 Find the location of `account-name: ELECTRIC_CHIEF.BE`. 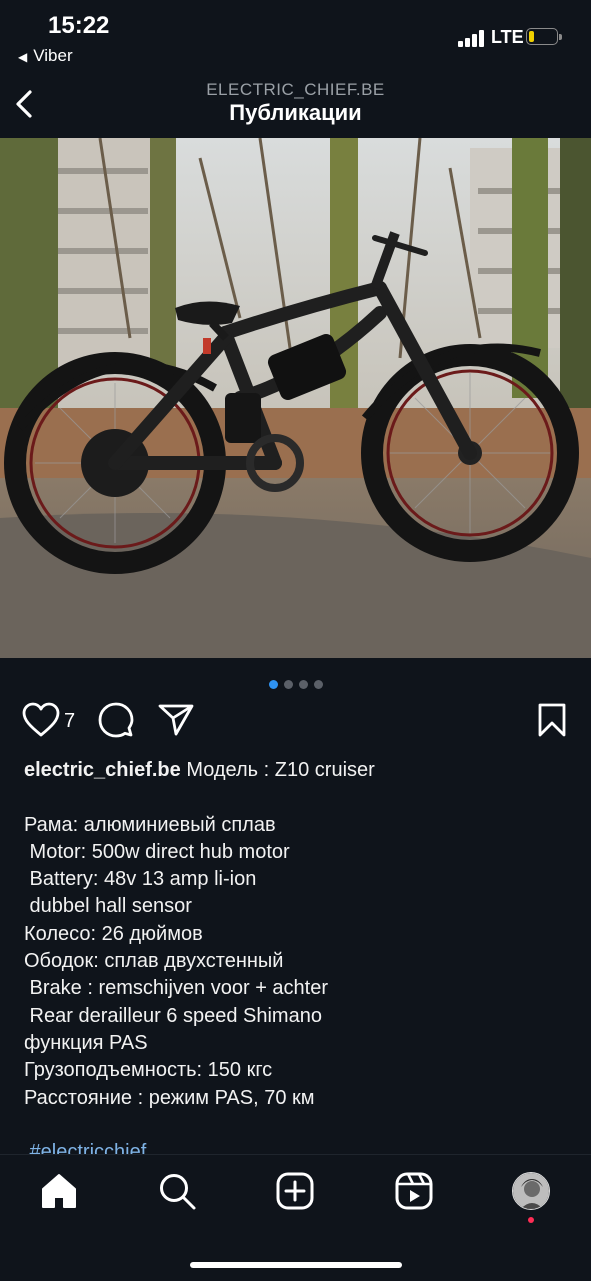

account-name: ELECTRIC_CHIEF.BE is located at coordinates (295, 90).